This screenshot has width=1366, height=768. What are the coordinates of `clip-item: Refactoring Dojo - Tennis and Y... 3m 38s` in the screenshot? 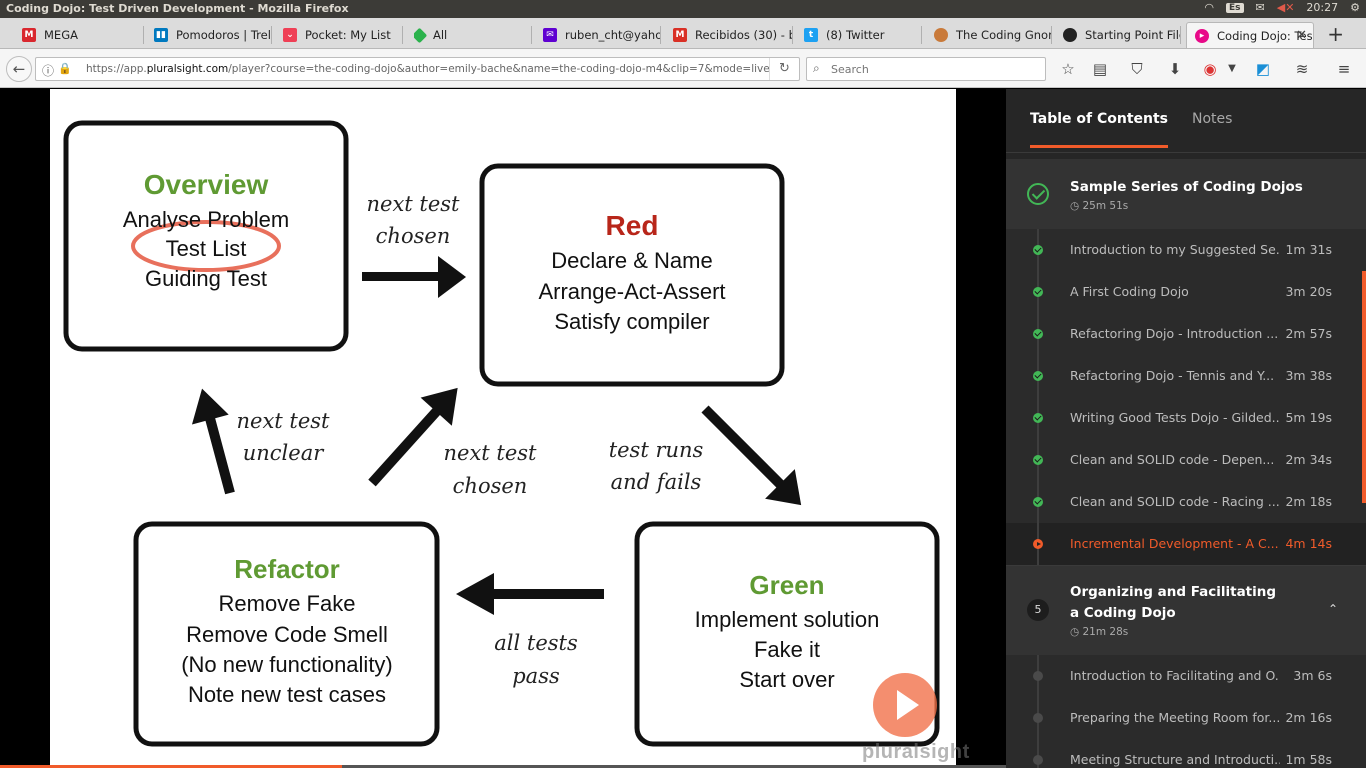 It's located at (1186, 376).